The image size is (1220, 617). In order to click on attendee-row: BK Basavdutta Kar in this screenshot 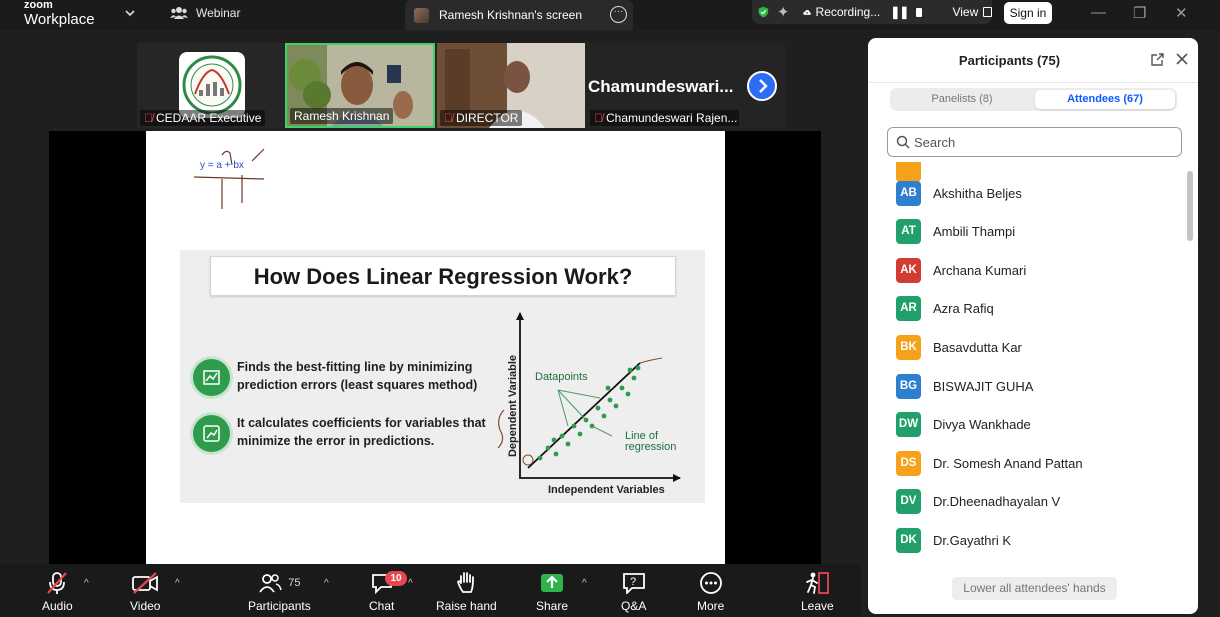, I will do `click(1027, 347)`.